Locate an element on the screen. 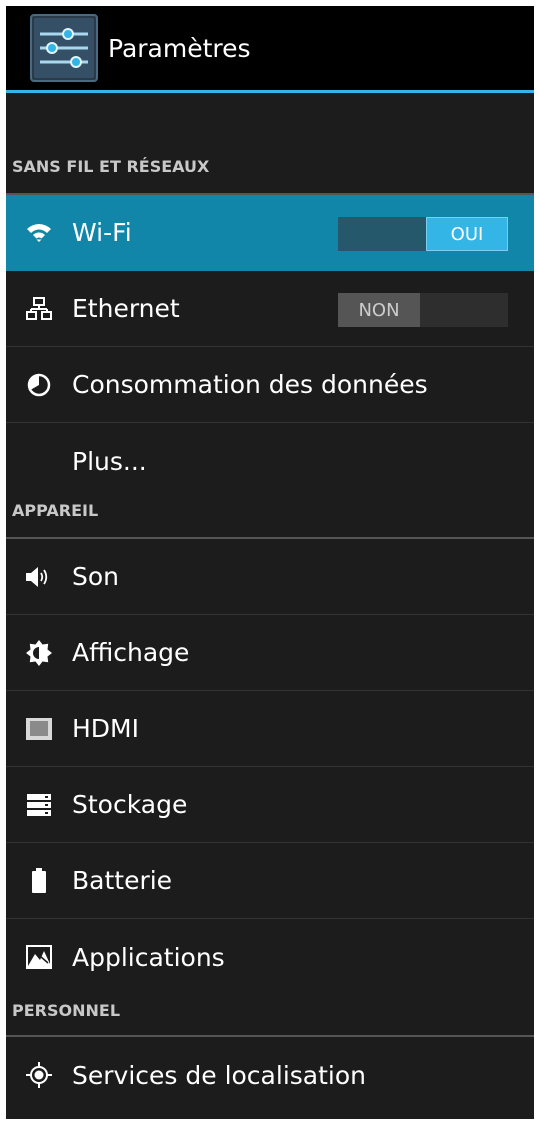 This screenshot has width=540, height=1123. data-usage-label: Consommation des données is located at coordinates (250, 384).